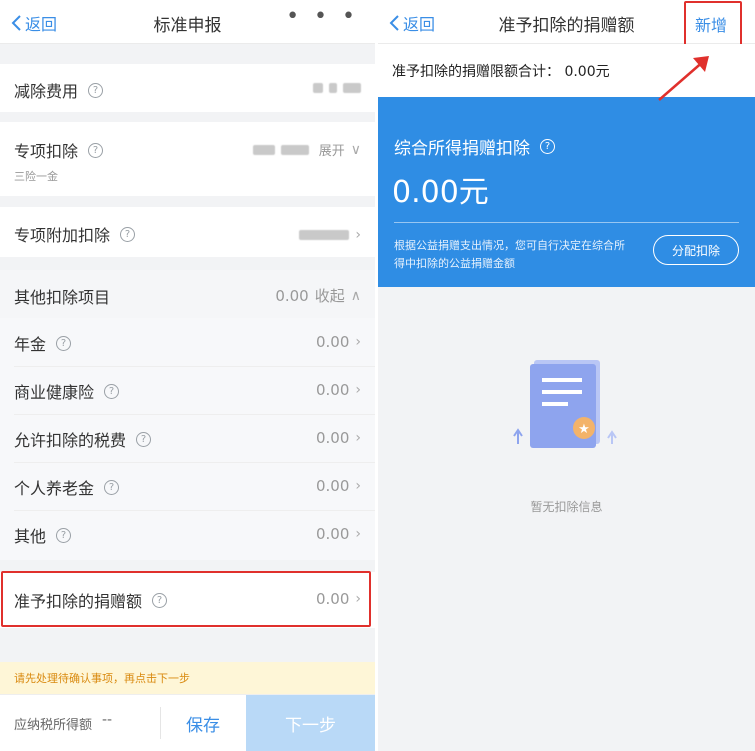 This screenshot has height=751, width=755. What do you see at coordinates (187, 22) in the screenshot?
I see `nav-bar: 返回 标准申报 • • •` at bounding box center [187, 22].